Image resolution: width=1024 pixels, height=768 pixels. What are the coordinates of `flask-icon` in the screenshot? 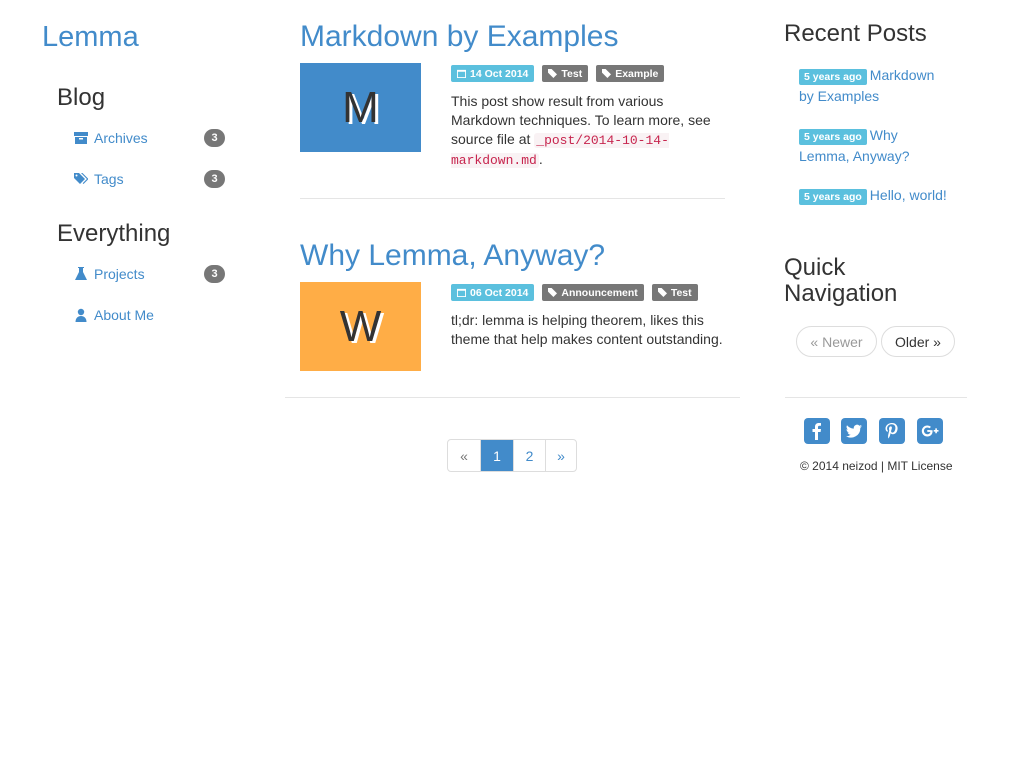 It's located at (81, 274).